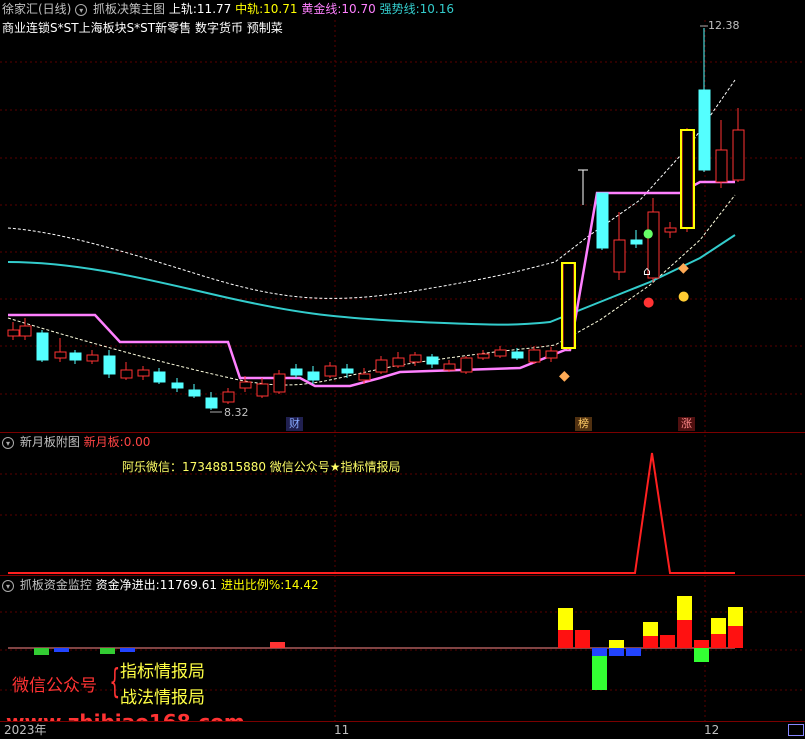 This screenshot has height=739, width=805. Describe the element at coordinates (50, 442) in the screenshot. I see `sub1-name: 新月板附图` at that location.